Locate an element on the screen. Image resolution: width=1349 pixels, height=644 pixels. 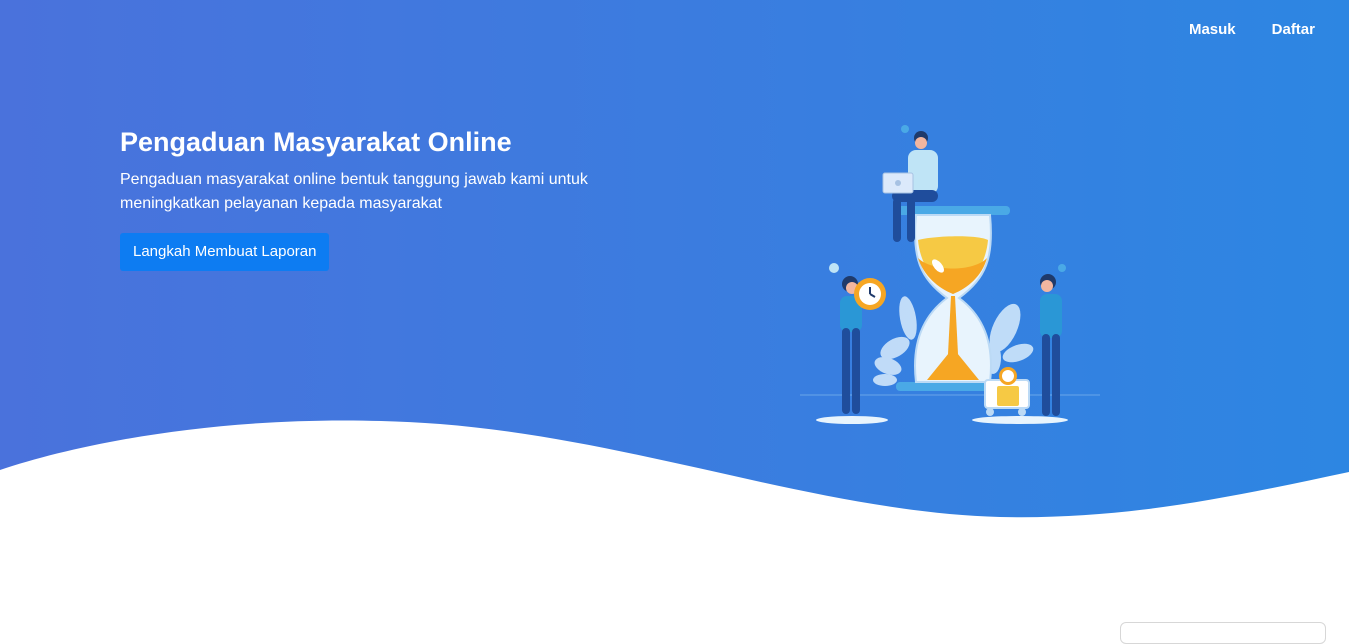
top-nav: Masuk Daftar is located at coordinates (1252, 30).